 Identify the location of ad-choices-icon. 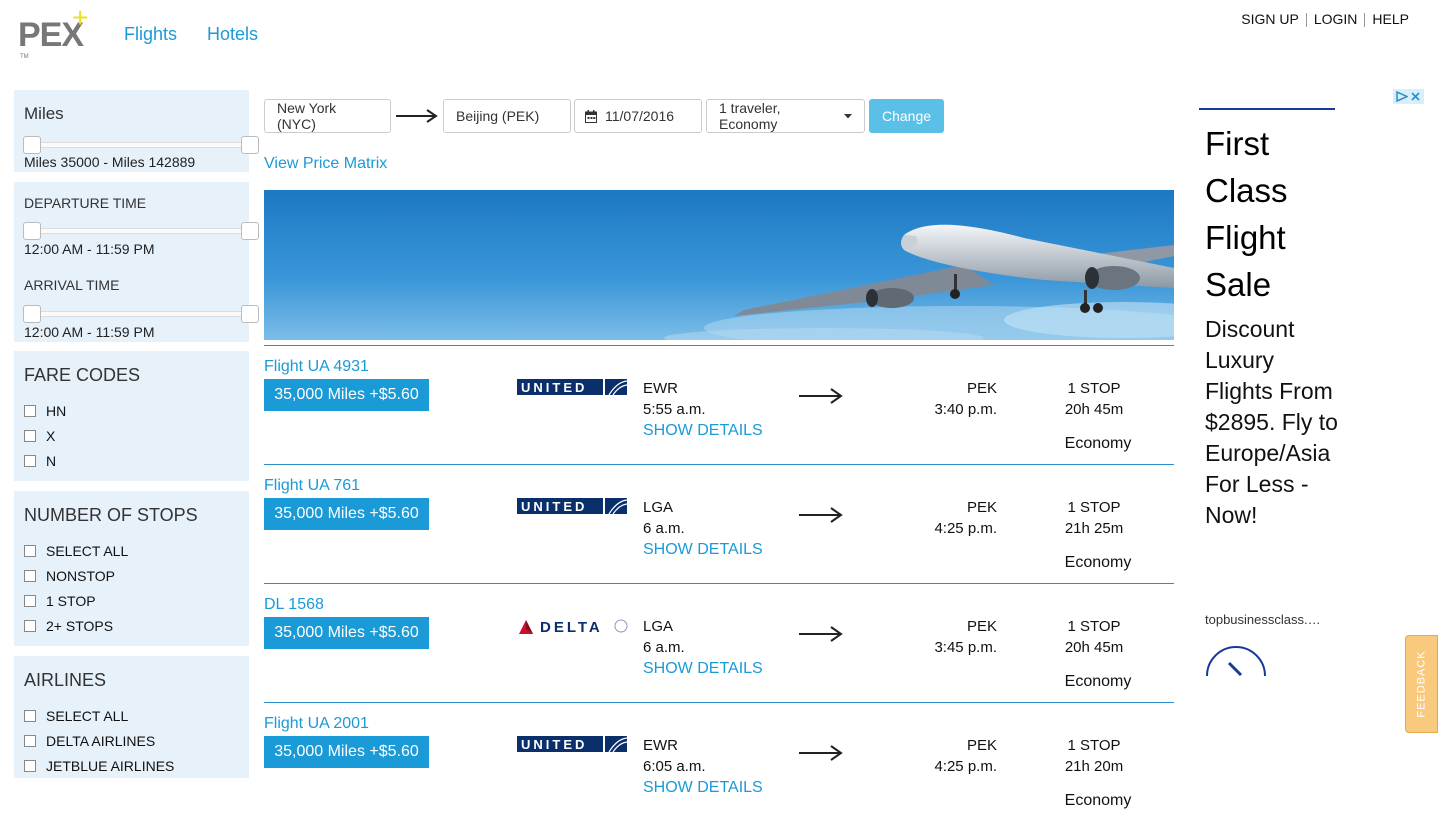
(1408, 96).